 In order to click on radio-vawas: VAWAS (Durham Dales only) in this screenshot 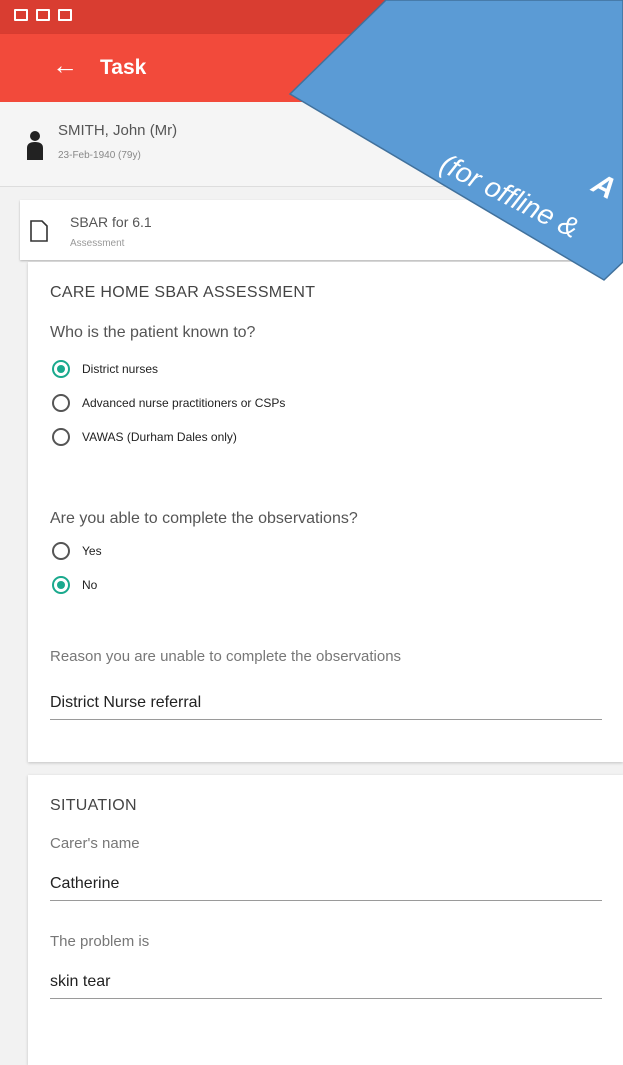, I will do `click(144, 437)`.